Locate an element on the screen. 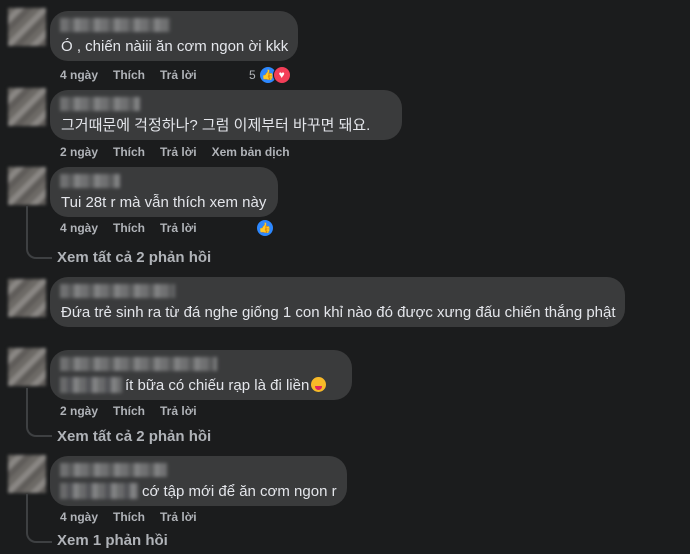  comment-bubble: Ó , chiến nàiii ăn cơm ngon ời kkk is located at coordinates (174, 36).